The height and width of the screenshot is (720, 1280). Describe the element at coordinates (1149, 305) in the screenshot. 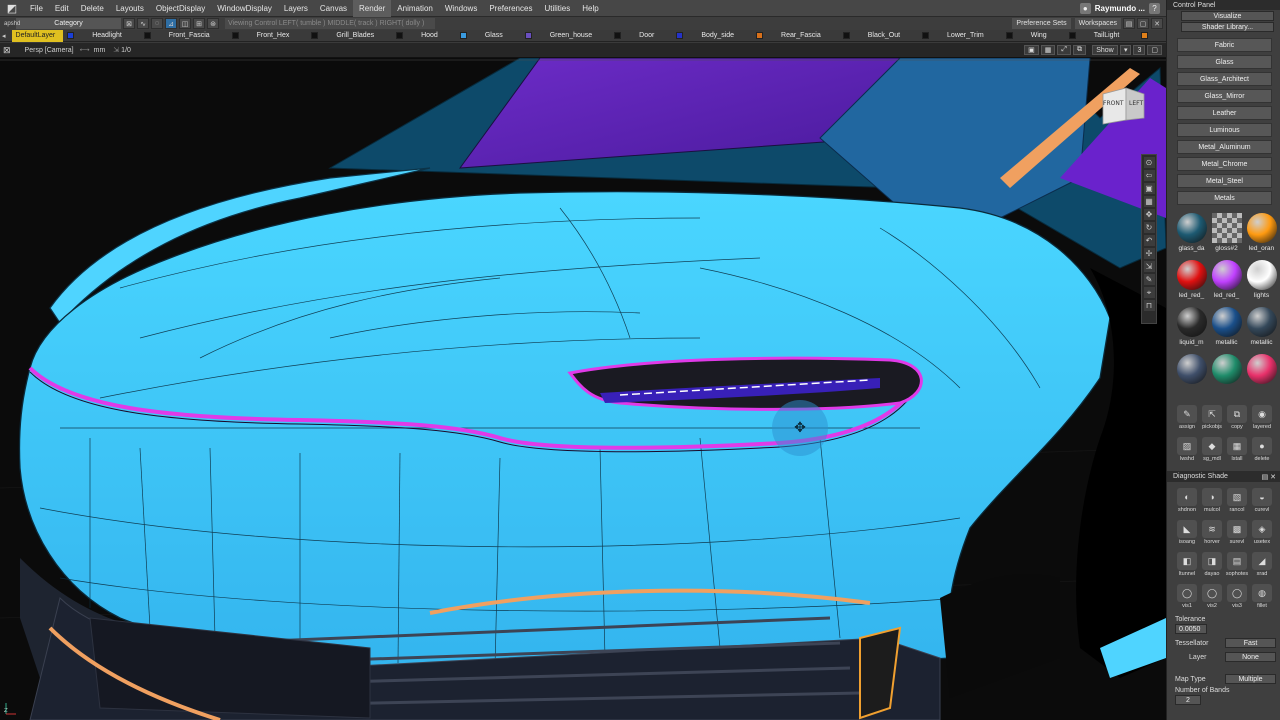

I see `bookmark-icon: ⊓` at that location.